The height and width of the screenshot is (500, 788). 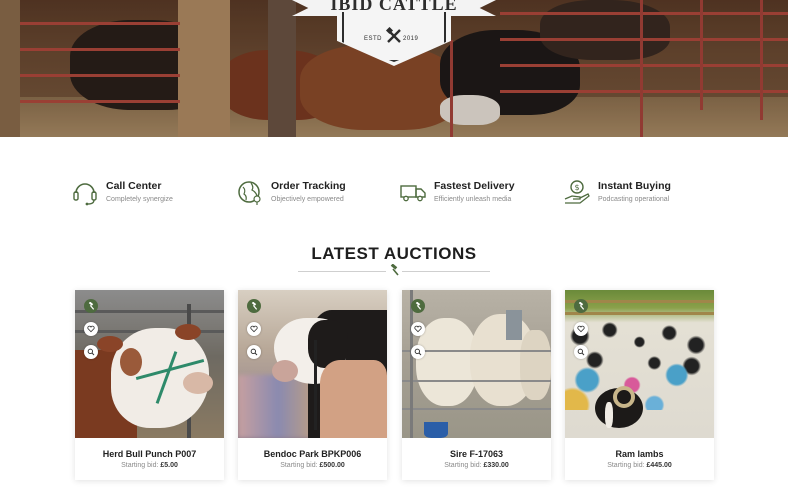 I want to click on auction-title: Herd Bull Punch P007, so click(x=149, y=454).